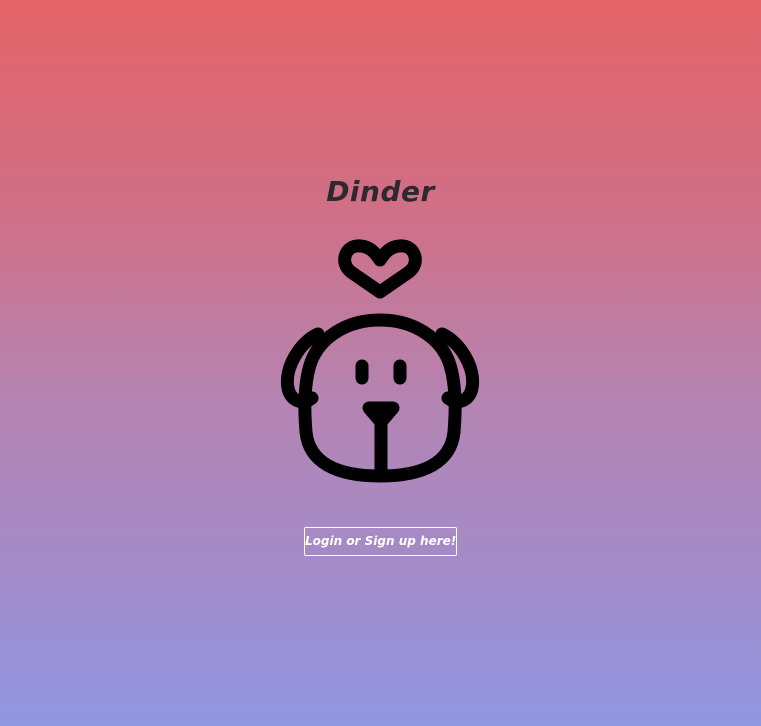 Image resolution: width=761 pixels, height=726 pixels. Describe the element at coordinates (380, 541) in the screenshot. I see `login-signup-button: Login or Sign up here!` at that location.